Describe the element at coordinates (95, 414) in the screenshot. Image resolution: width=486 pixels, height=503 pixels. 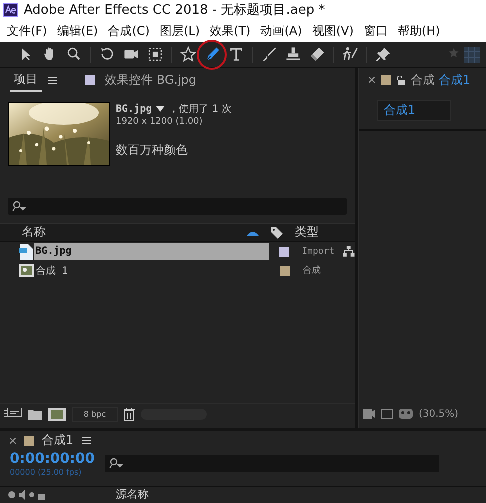
I see `bit-depth-button: 8 bpc` at that location.